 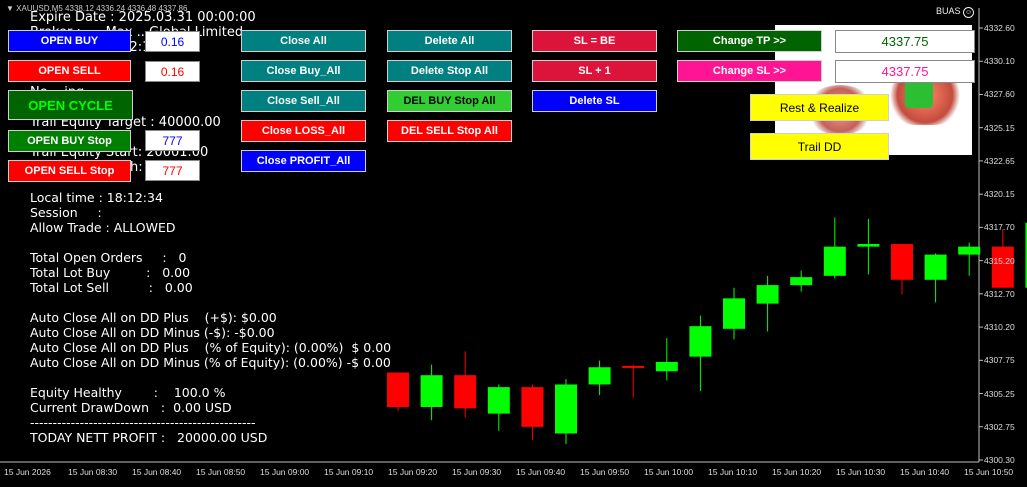 I want to click on time-tick-label: 15 Jun 09:00, so click(x=285, y=472).